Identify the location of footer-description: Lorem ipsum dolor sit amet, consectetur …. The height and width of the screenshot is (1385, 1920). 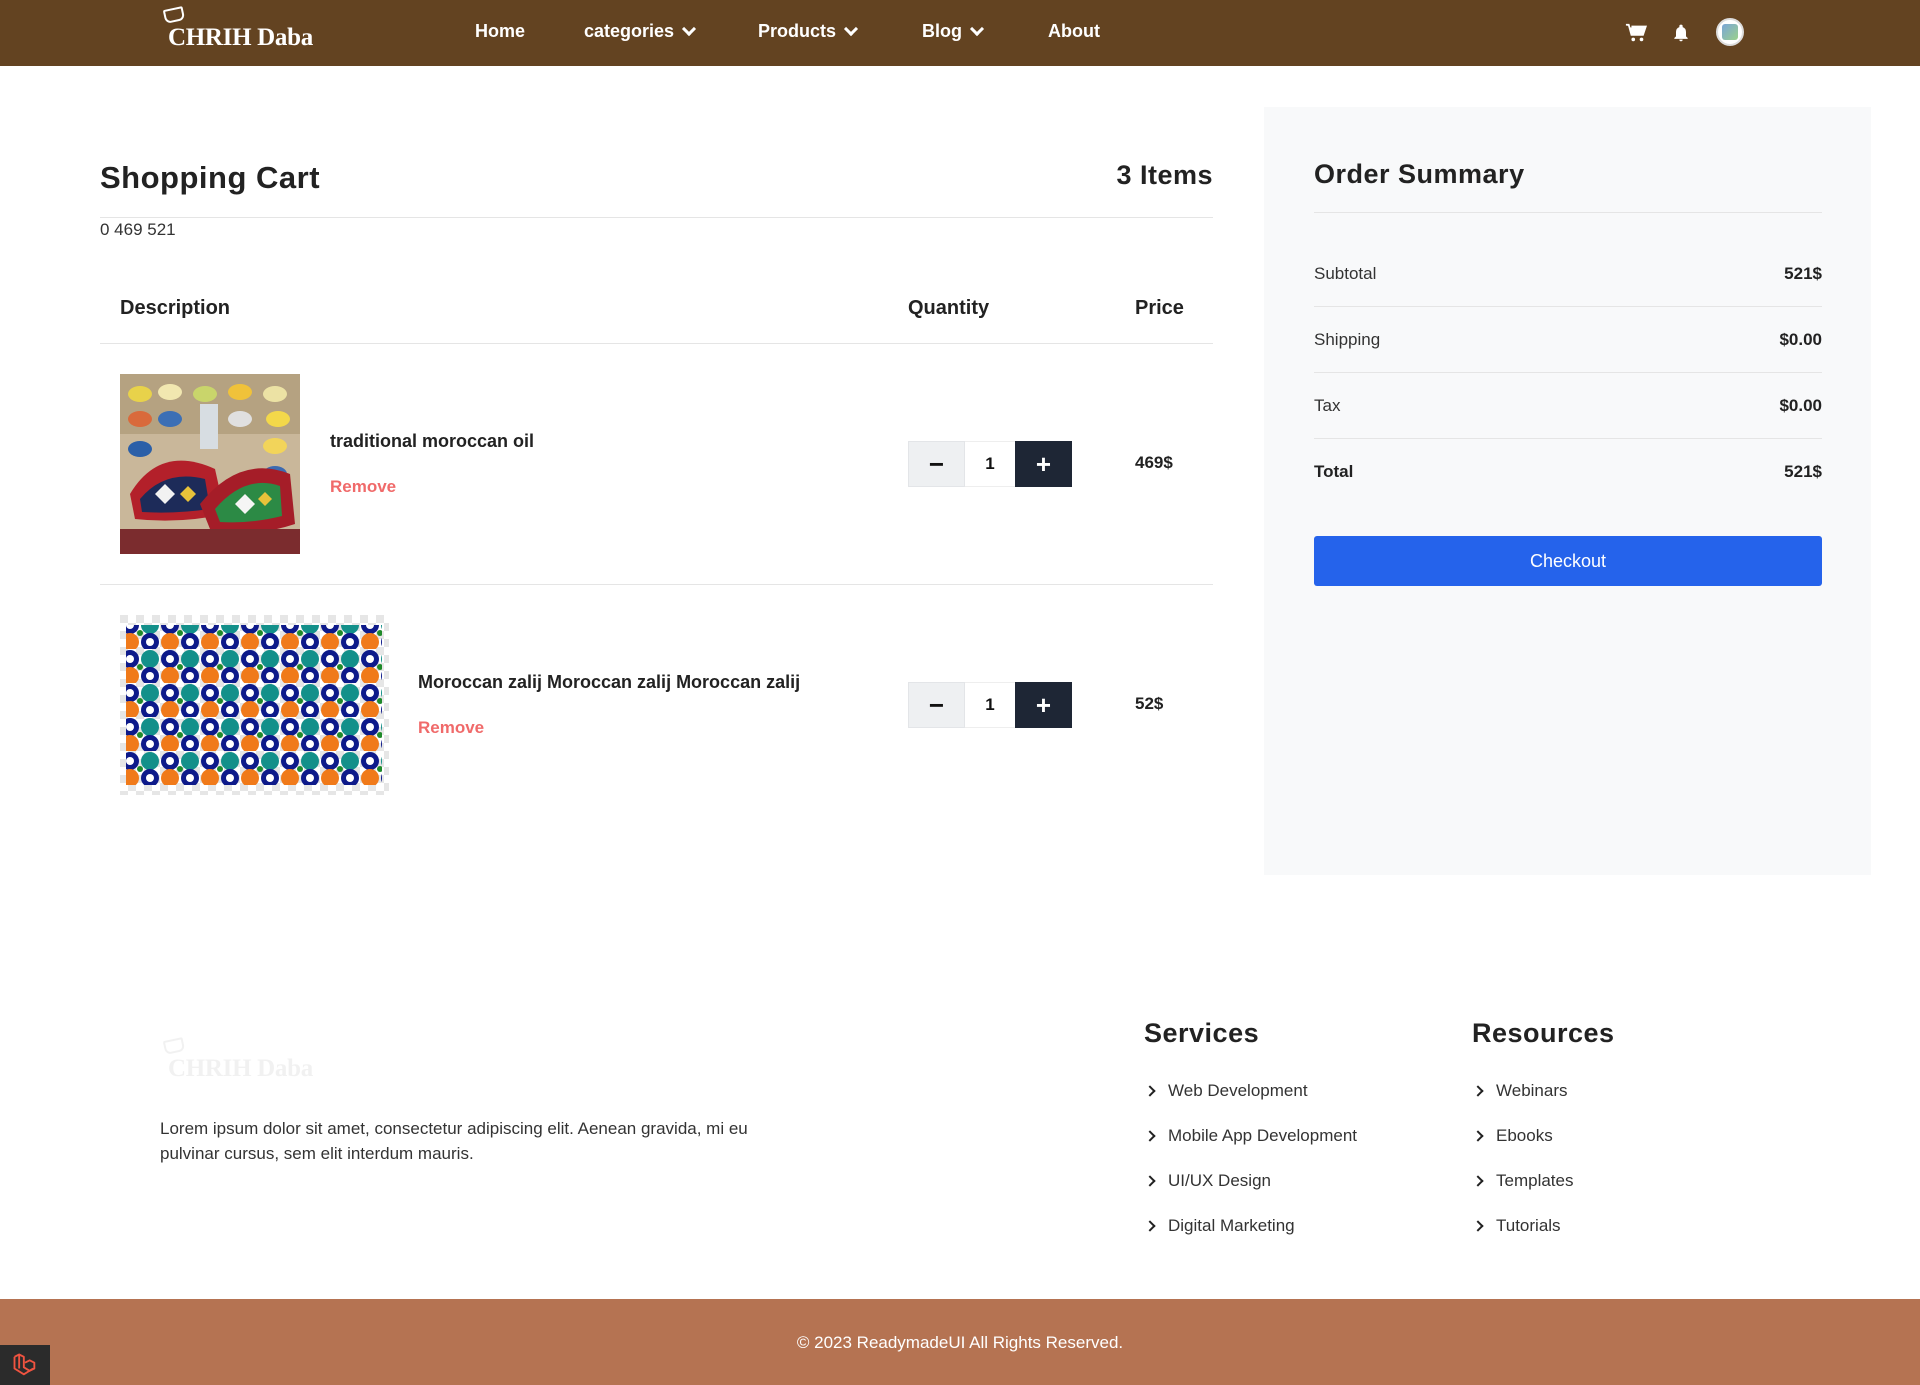
(454, 1141).